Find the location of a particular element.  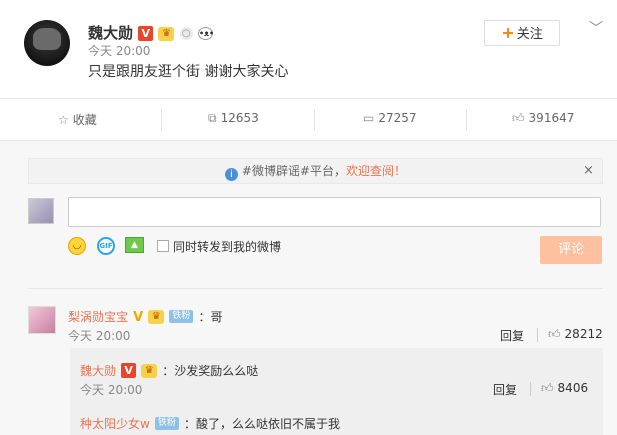

follow-button: + 关注 is located at coordinates (522, 33).